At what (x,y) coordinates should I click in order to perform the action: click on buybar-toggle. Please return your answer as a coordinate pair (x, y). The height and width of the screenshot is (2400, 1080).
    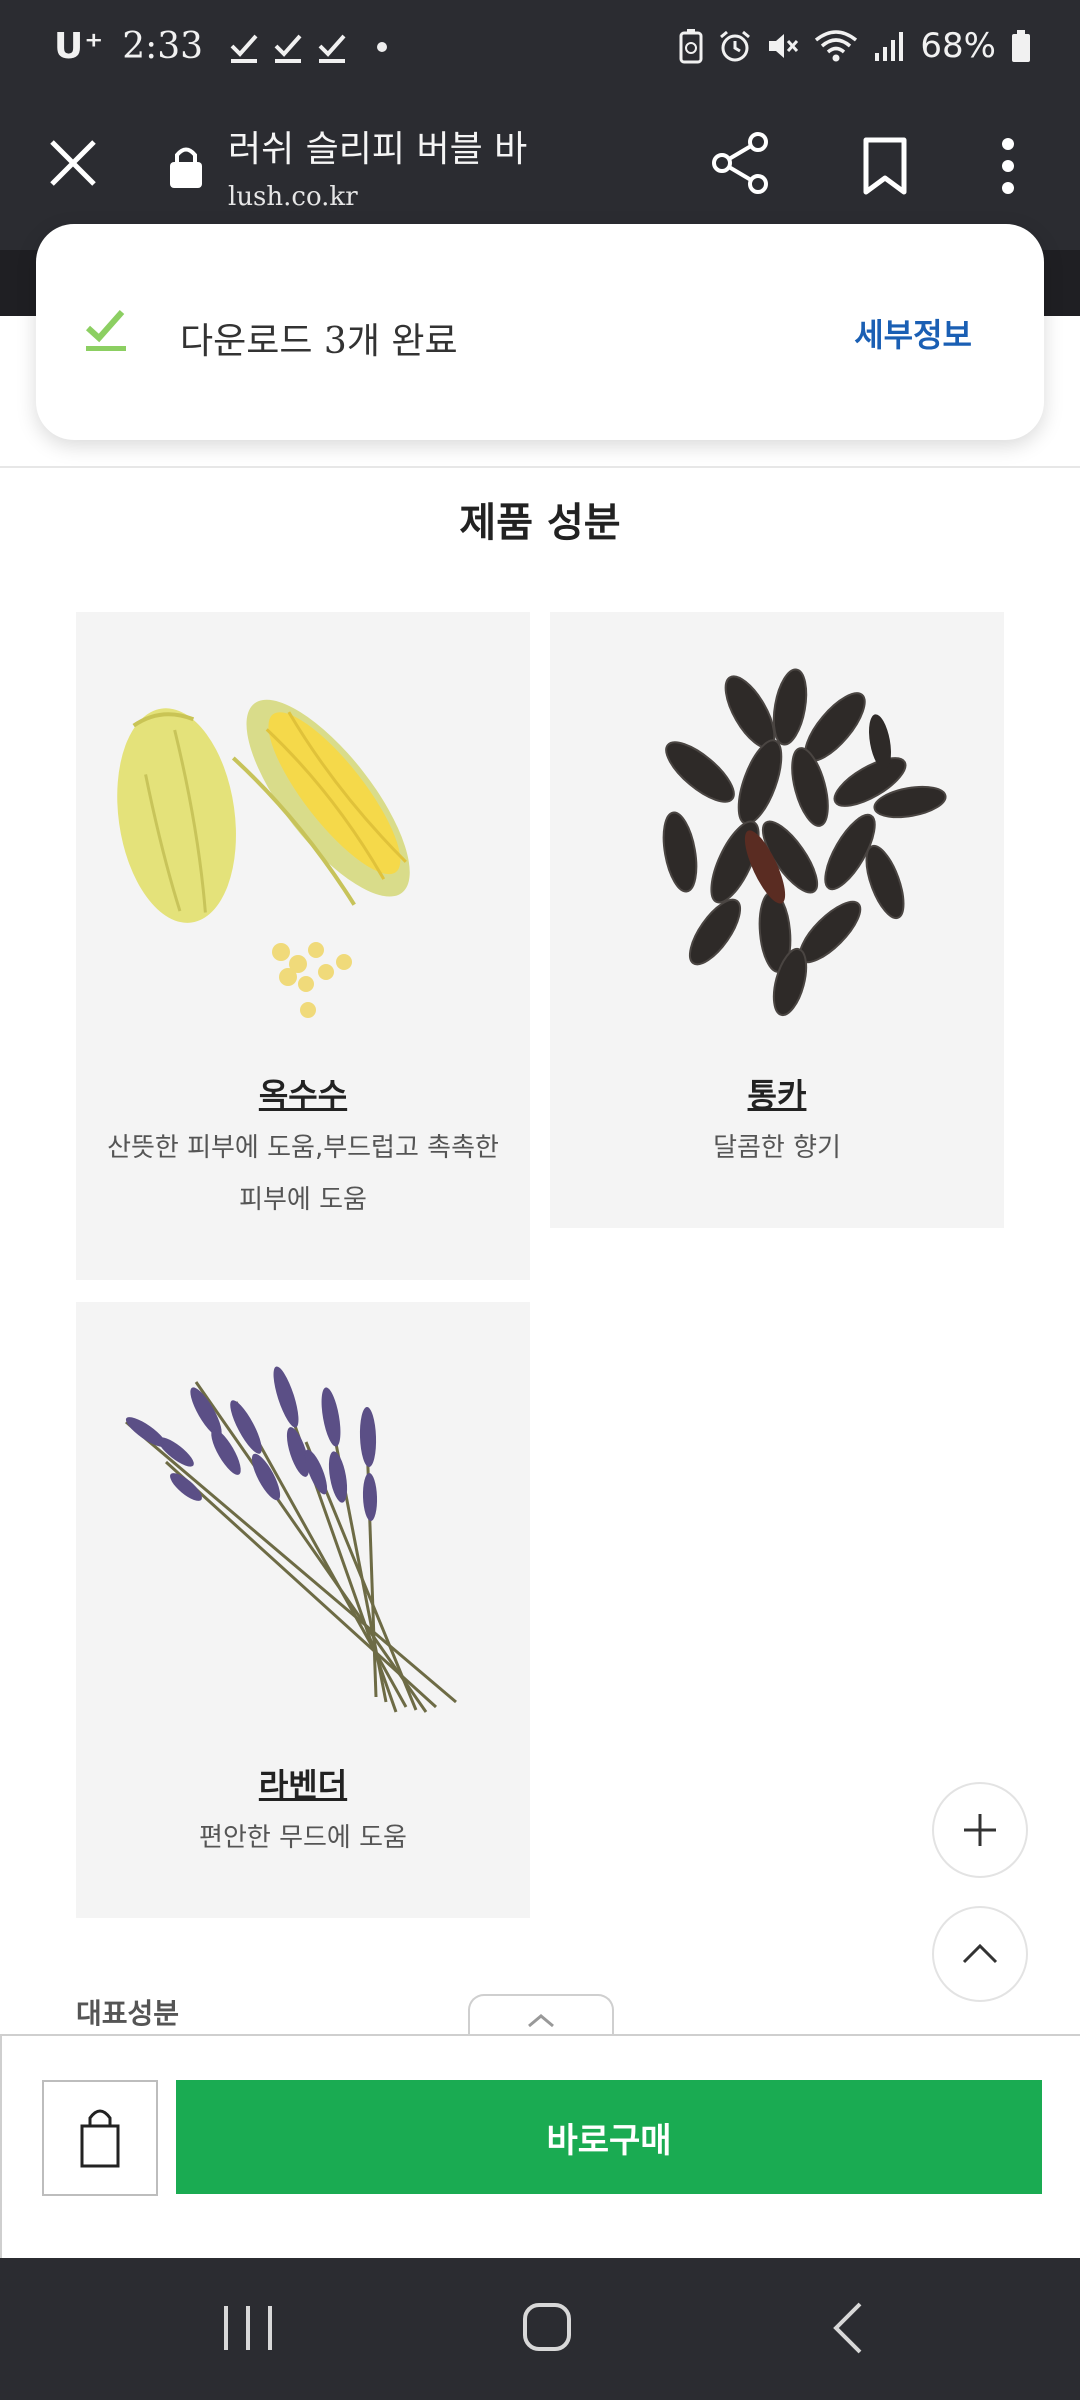
    Looking at the image, I should click on (541, 2016).